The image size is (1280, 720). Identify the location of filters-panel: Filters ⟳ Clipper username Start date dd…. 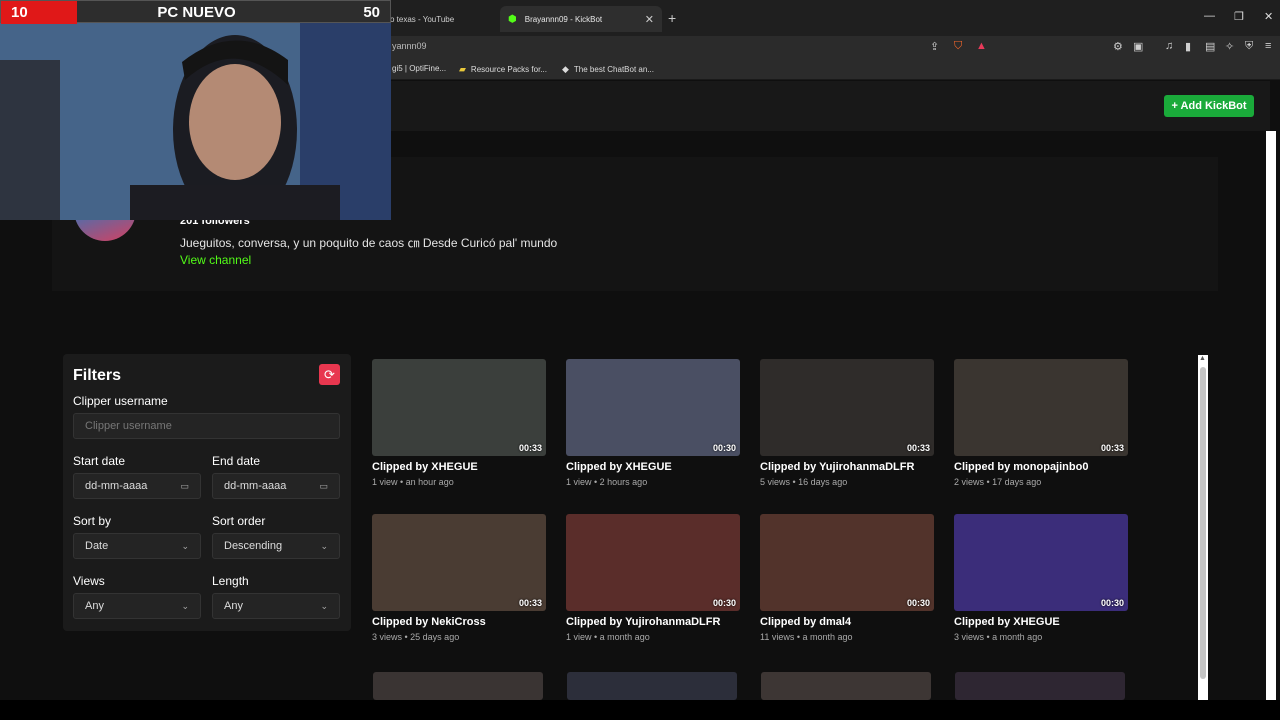
(207, 492).